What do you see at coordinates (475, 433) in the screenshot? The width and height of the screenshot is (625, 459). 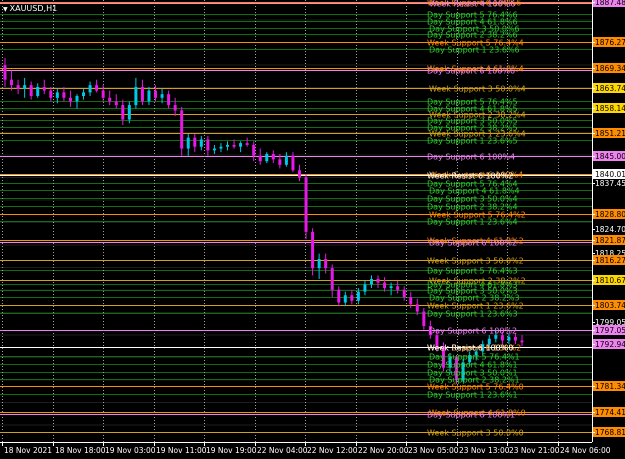 I see `level-label: Week Support 3 50.0%0` at bounding box center [475, 433].